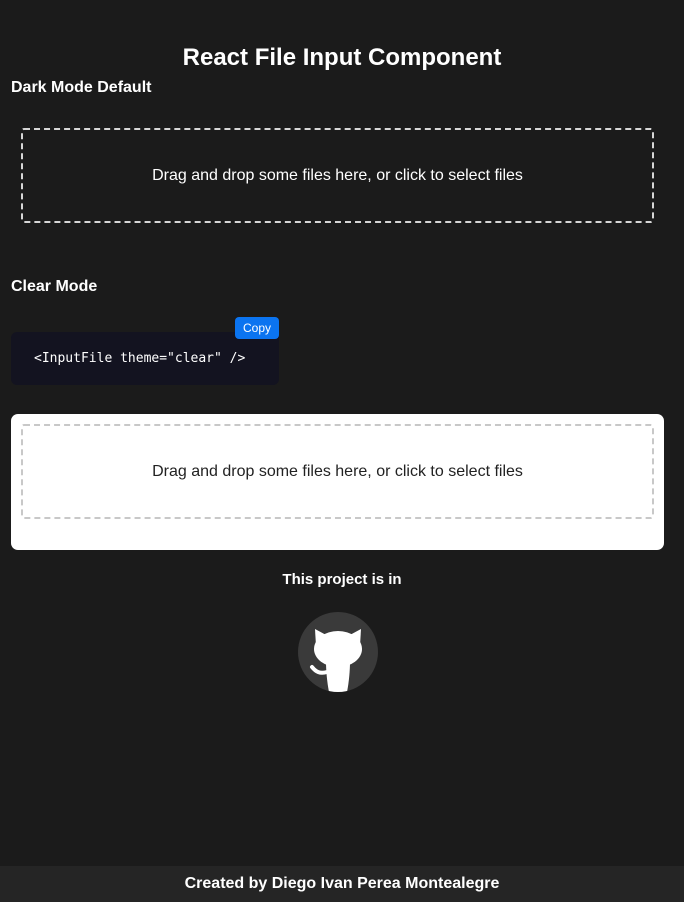 Image resolution: width=684 pixels, height=902 pixels. I want to click on footer-credit: Created by Diego Ivan Perea Montealegre, so click(342, 883).